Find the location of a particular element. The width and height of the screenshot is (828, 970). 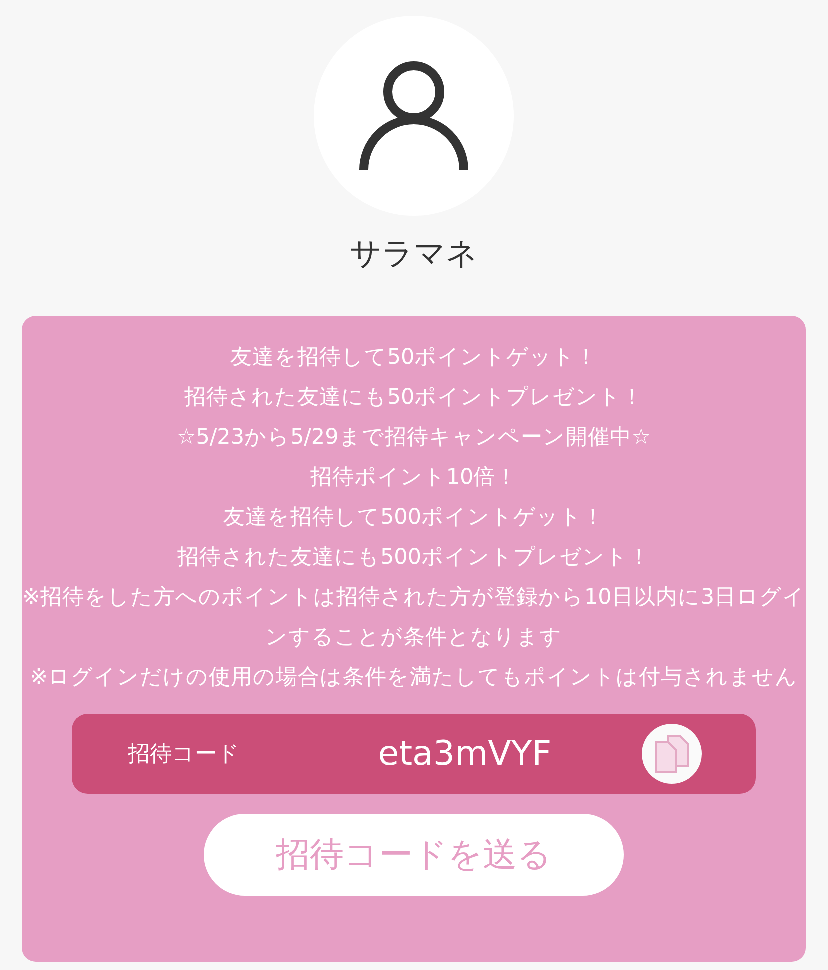

invite-message: ※招待をした方へのポイントは招待された方が登録から10日以内に3日ログインすることが条件となります is located at coordinates (414, 618).